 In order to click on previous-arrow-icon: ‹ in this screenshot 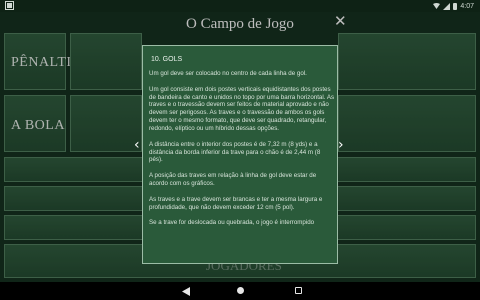, I will do `click(137, 145)`.